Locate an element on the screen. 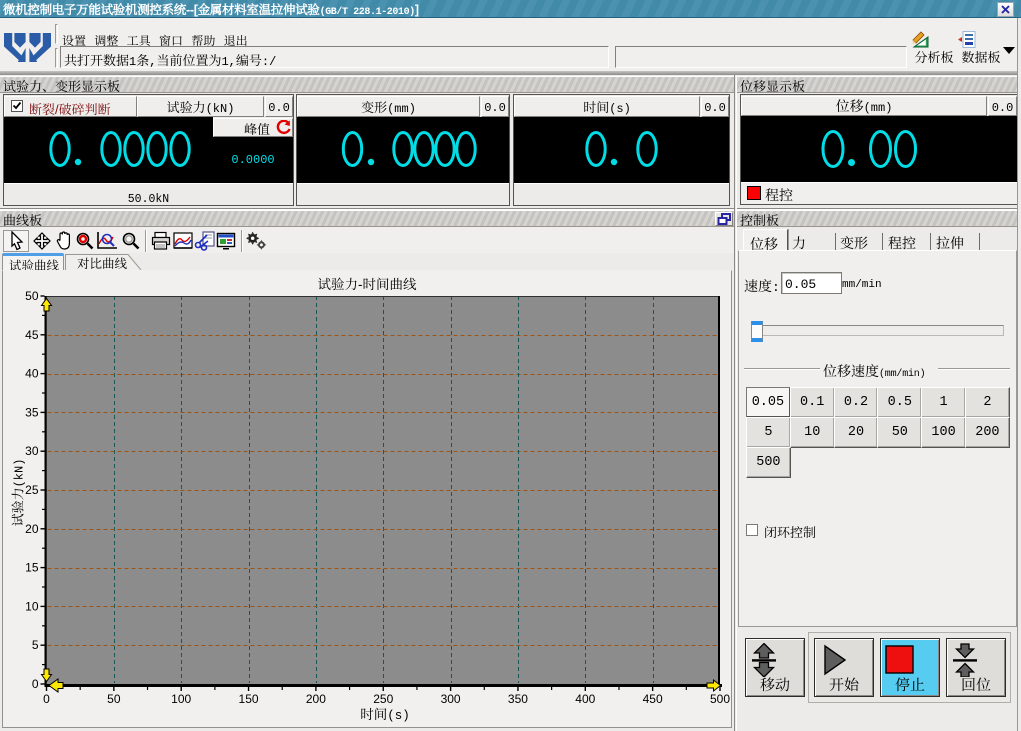  svg-text: 30 is located at coordinates (32, 451).